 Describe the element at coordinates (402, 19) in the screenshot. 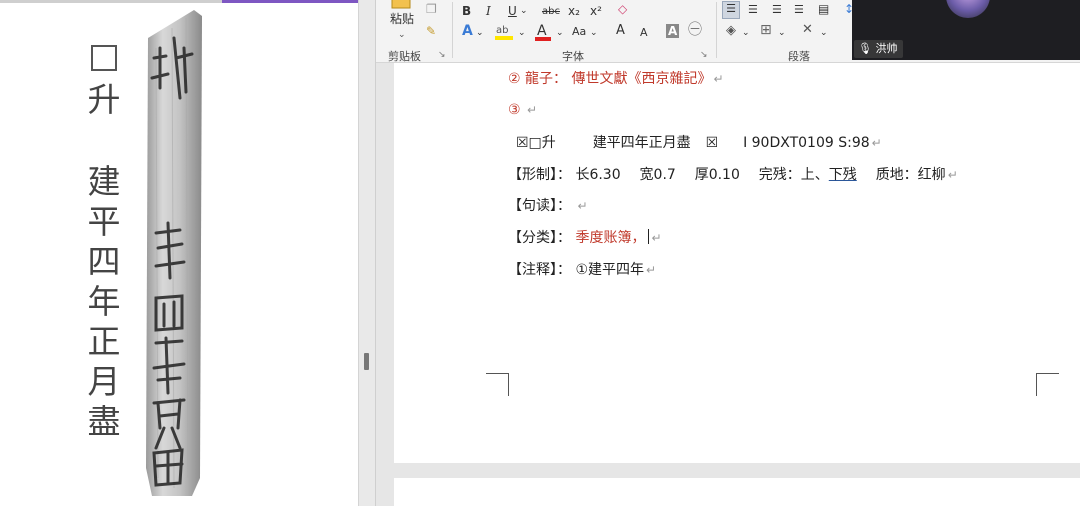

I see `paste-button: 粘贴` at that location.